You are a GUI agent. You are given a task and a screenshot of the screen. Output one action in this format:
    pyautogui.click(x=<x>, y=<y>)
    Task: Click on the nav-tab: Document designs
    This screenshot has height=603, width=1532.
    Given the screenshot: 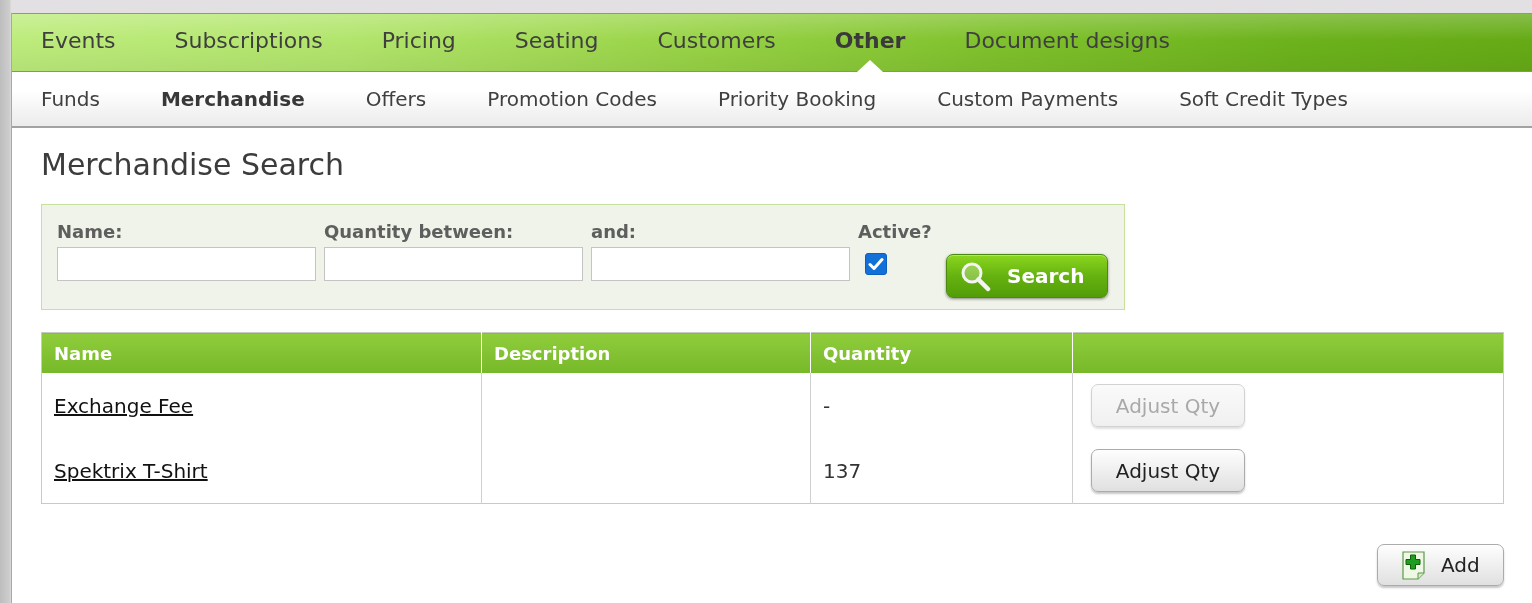 What is the action you would take?
    pyautogui.click(x=1067, y=42)
    